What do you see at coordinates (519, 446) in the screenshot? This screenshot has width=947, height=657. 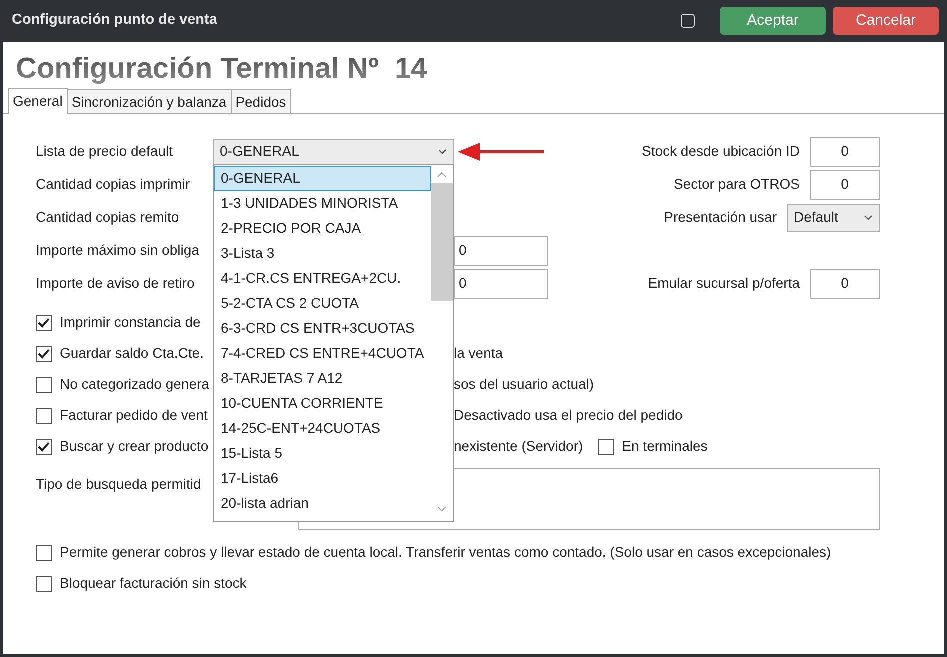 I see `checkbox-label: nexistente (Servidor)` at bounding box center [519, 446].